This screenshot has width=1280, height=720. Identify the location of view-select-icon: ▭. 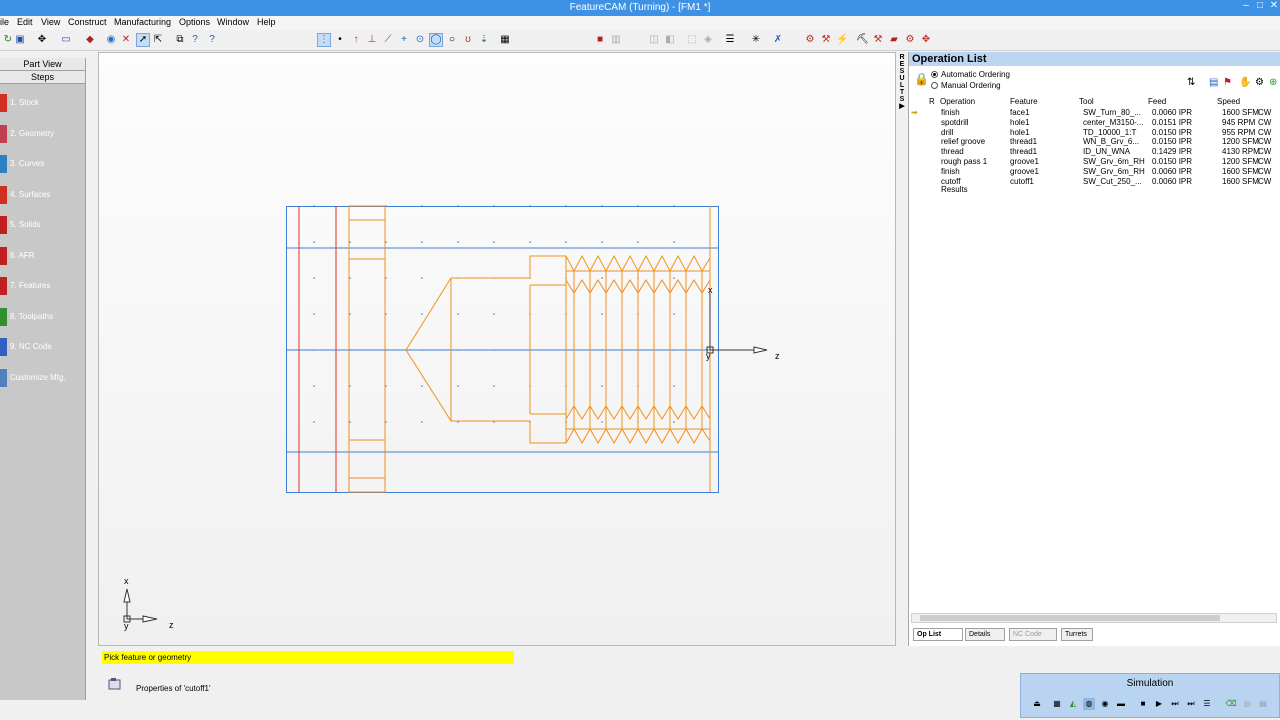
(66, 40).